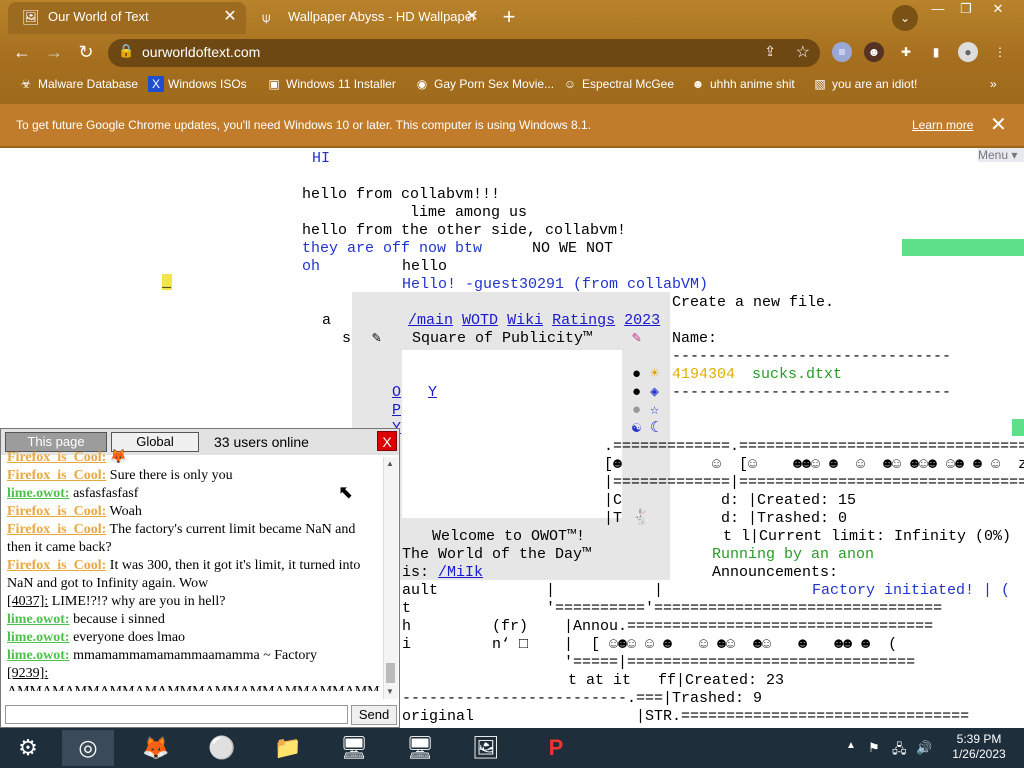 The width and height of the screenshot is (1024, 768). What do you see at coordinates (963, 247) in the screenshot?
I see `green-highlight-bar` at bounding box center [963, 247].